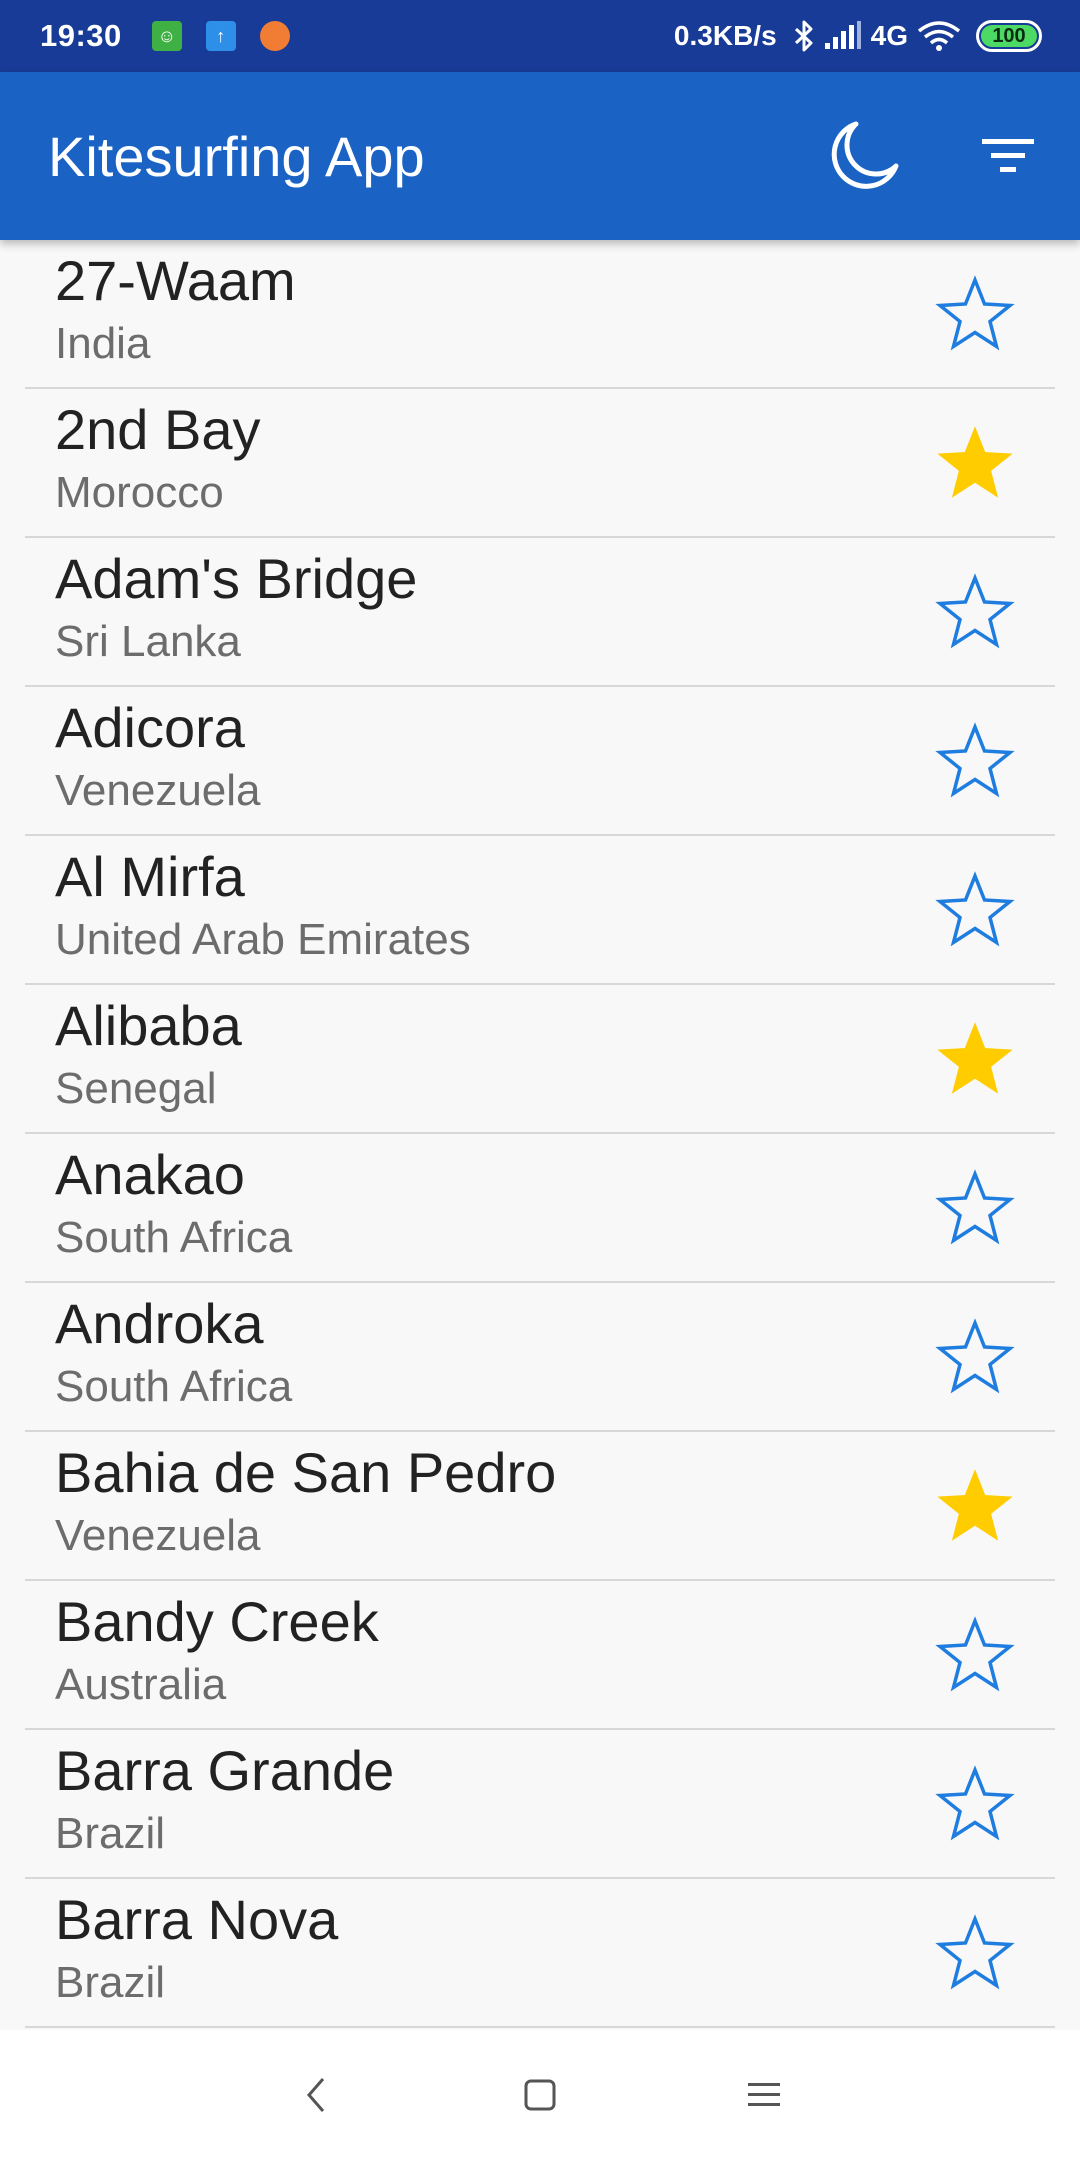  Describe the element at coordinates (939, 36) in the screenshot. I see `wifi-icon` at that location.